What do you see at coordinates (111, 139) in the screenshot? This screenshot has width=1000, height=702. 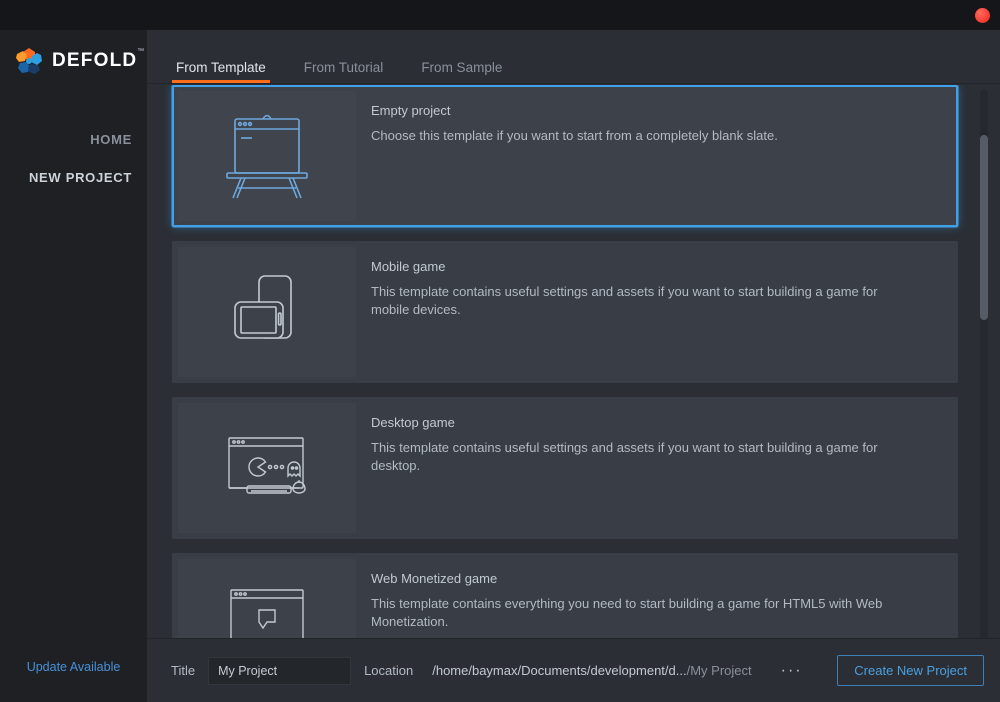 I see `sidebar-item-label: HOME` at bounding box center [111, 139].